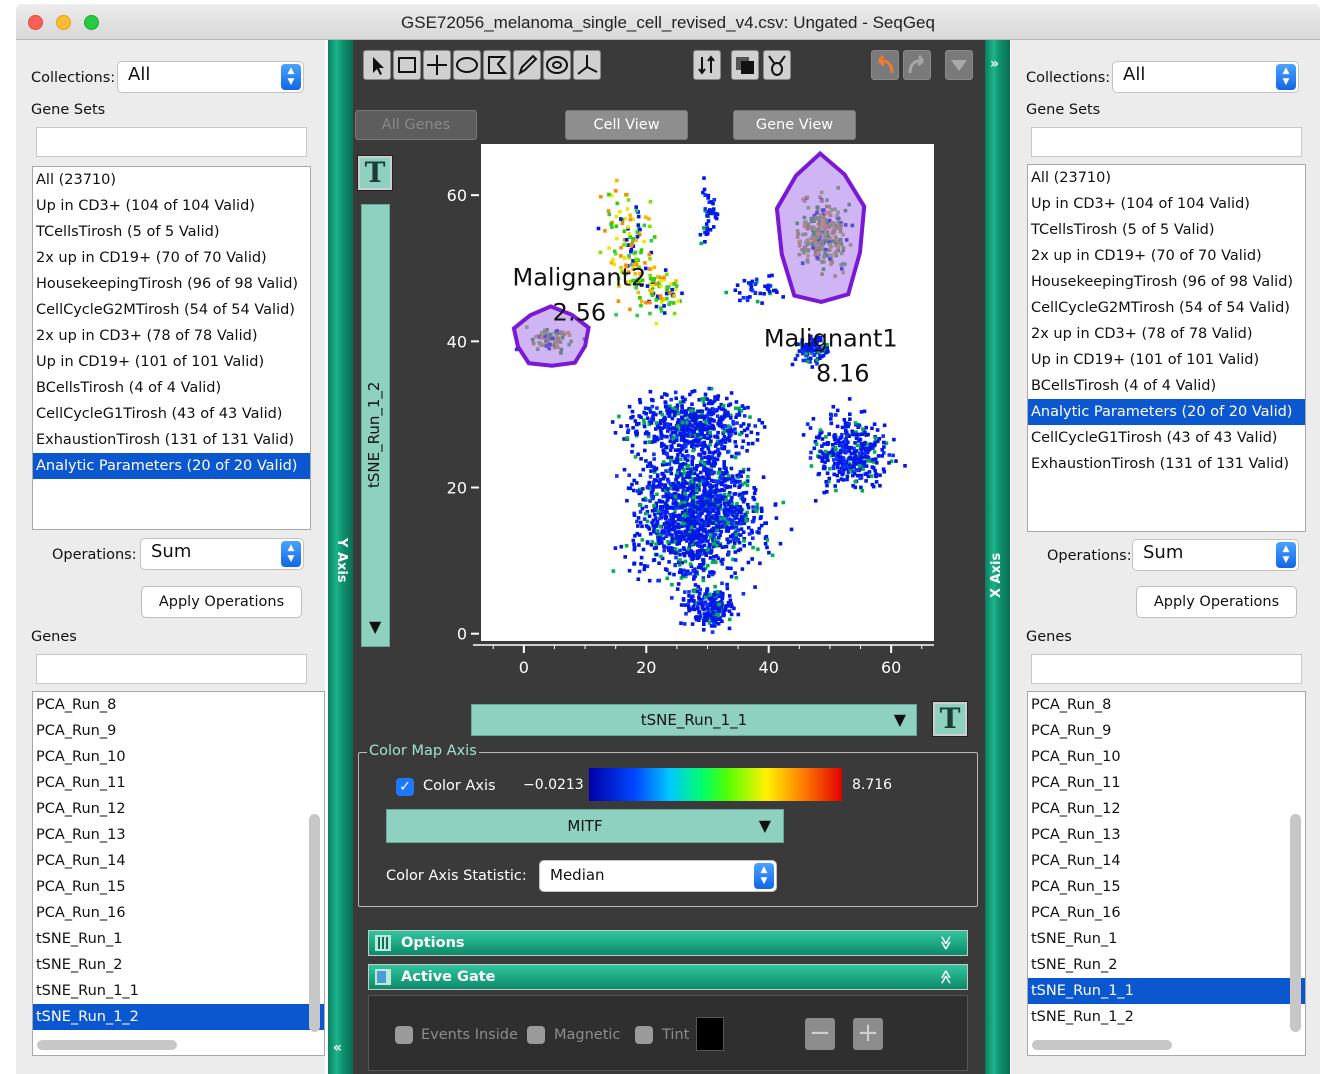  What do you see at coordinates (997, 557) in the screenshot?
I see `x-axis-strip: » X Axis` at bounding box center [997, 557].